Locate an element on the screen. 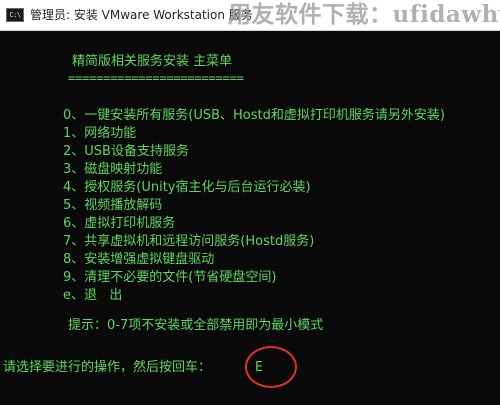 The width and height of the screenshot is (500, 405). menu-item-4: 4、授权服务(Unity宿主化与后台运行必装) is located at coordinates (187, 187).